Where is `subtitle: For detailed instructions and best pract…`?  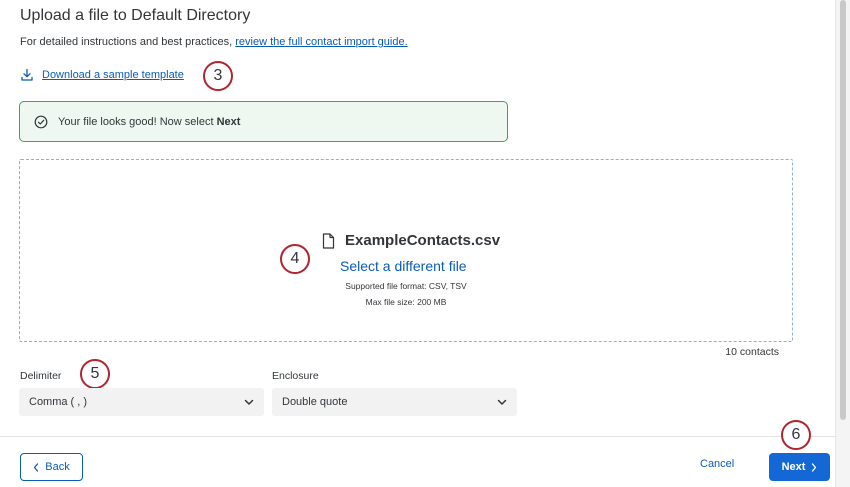 subtitle: For detailed instructions and best pract… is located at coordinates (214, 42).